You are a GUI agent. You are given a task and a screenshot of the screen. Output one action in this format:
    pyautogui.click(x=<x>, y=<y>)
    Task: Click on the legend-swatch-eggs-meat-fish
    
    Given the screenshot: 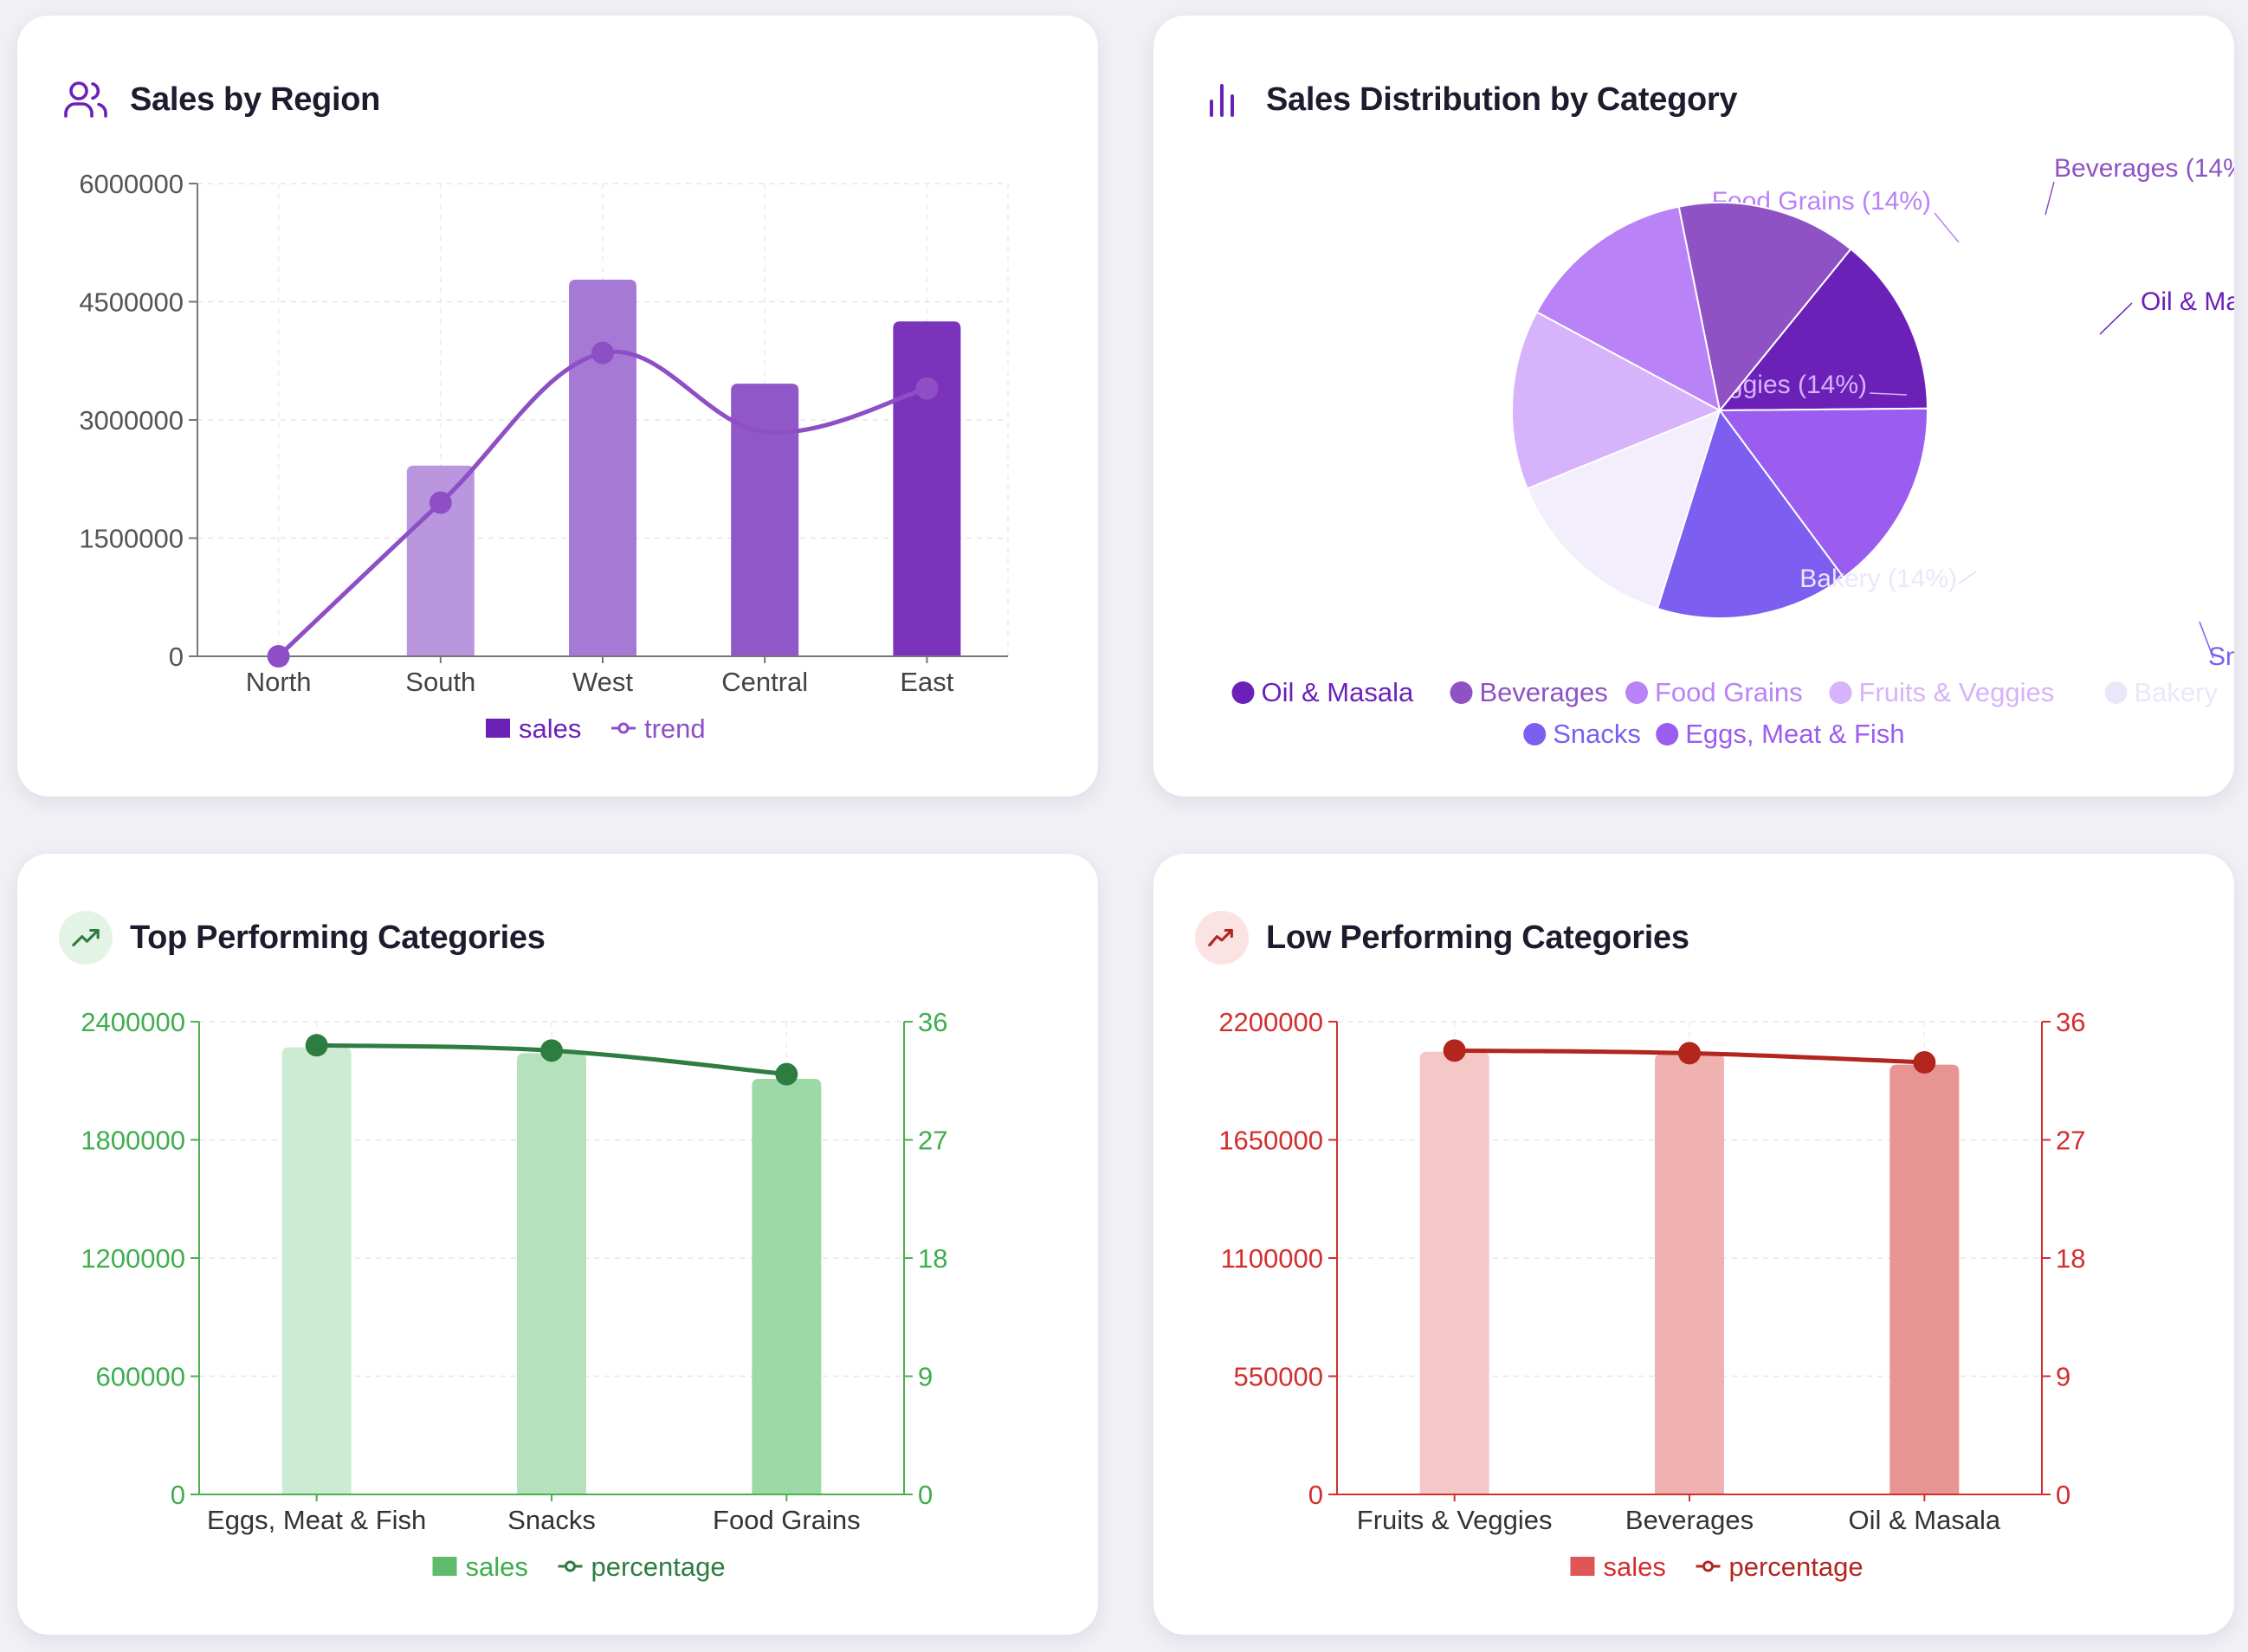 What is the action you would take?
    pyautogui.click(x=1667, y=734)
    